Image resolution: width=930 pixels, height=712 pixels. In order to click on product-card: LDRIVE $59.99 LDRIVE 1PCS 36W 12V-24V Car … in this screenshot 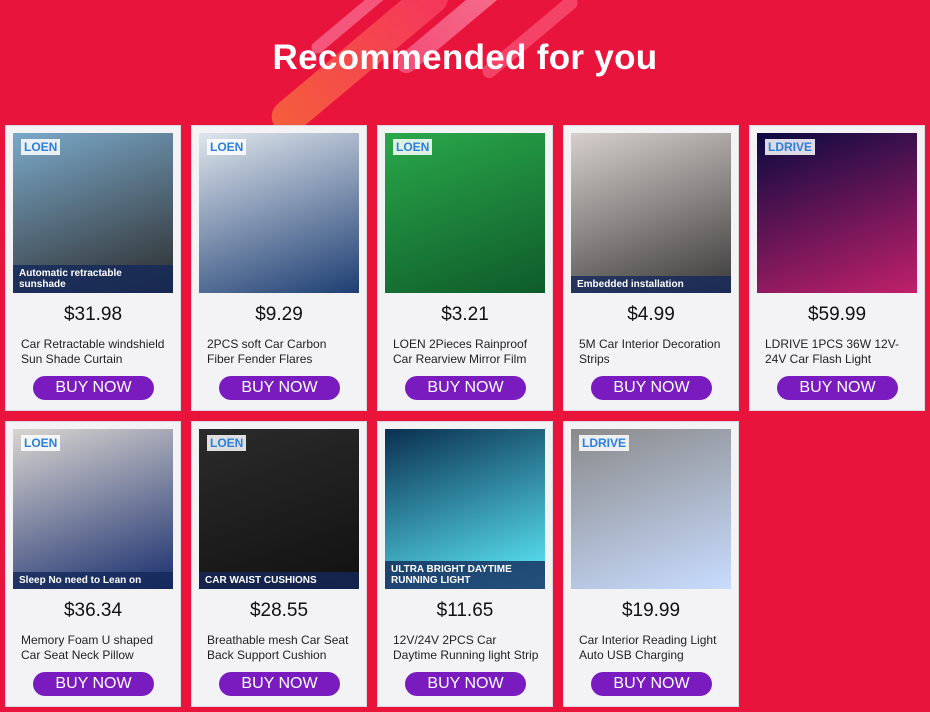, I will do `click(837, 268)`.